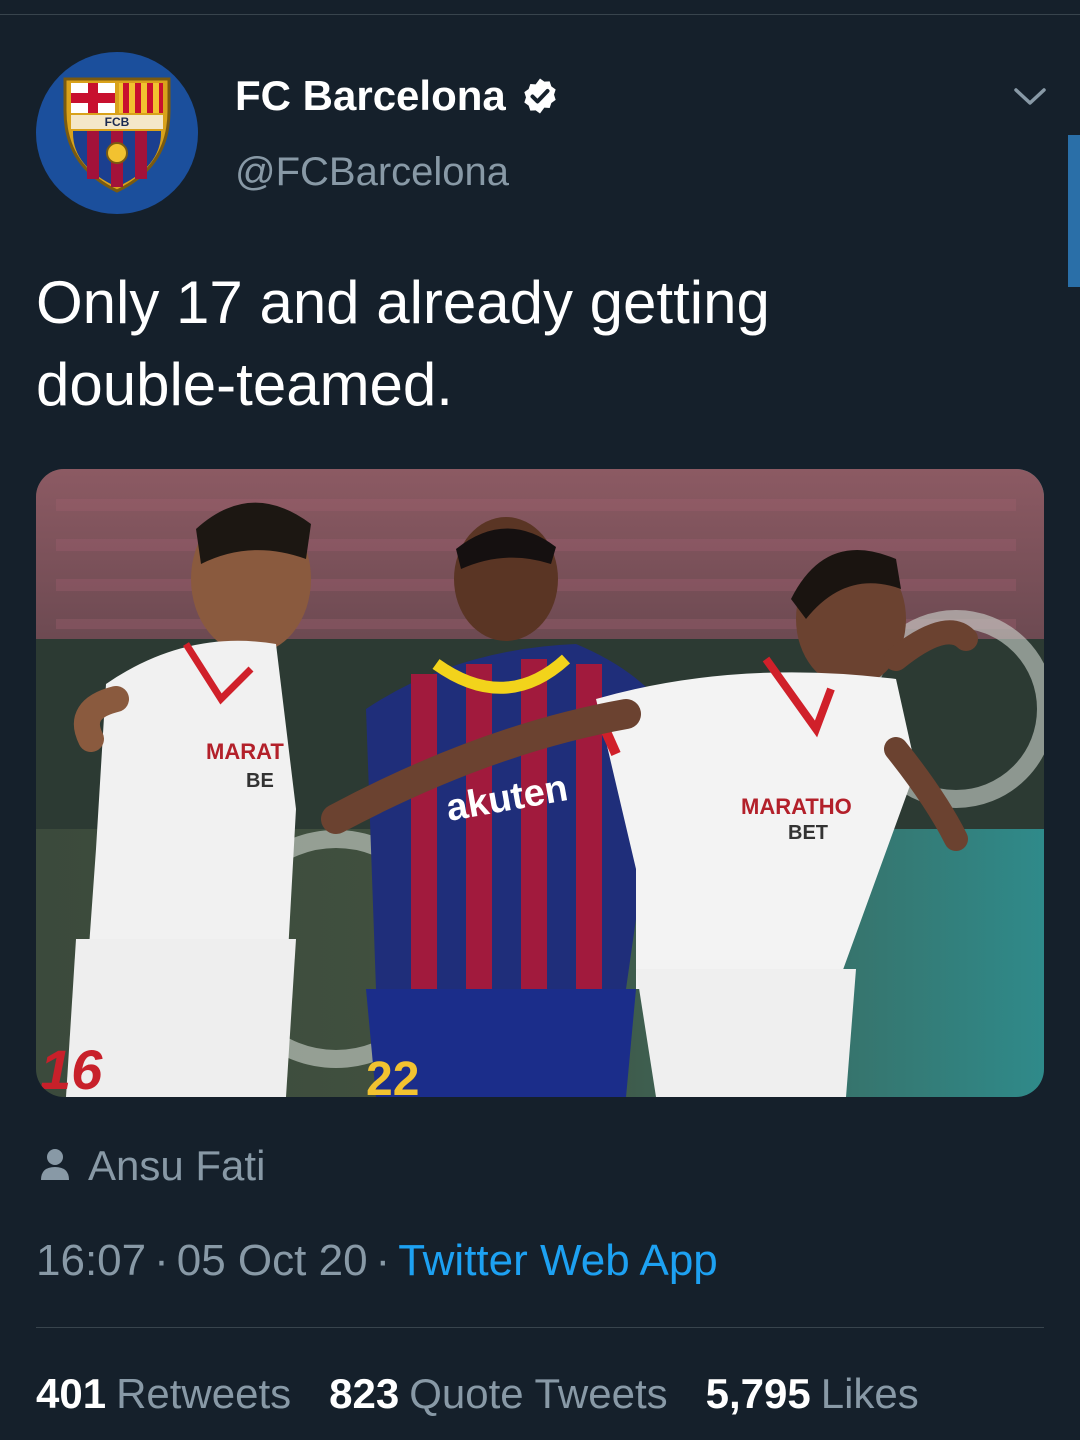  What do you see at coordinates (372, 172) in the screenshot?
I see `author-handle: @FCBarcelona` at bounding box center [372, 172].